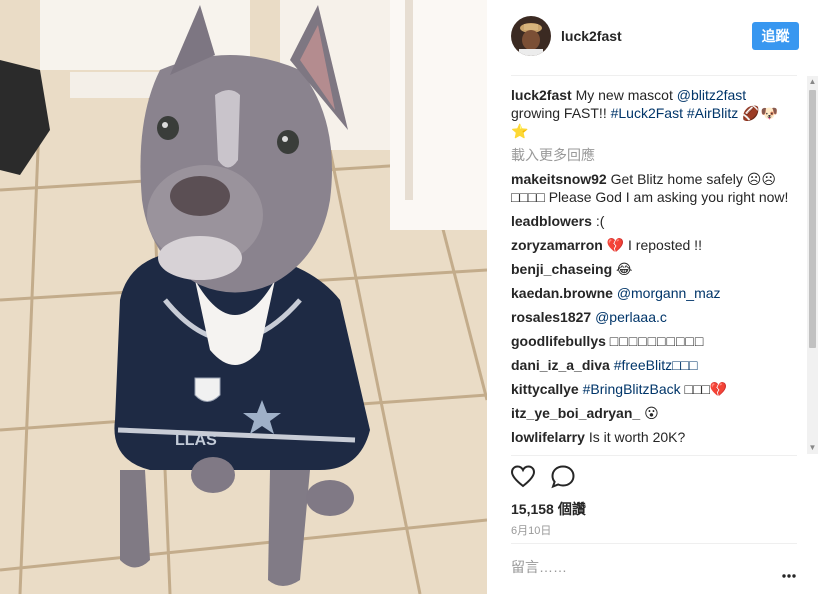 This screenshot has height=594, width=818. What do you see at coordinates (561, 113) in the screenshot?
I see `caption-text-2: growing FAST!!` at bounding box center [561, 113].